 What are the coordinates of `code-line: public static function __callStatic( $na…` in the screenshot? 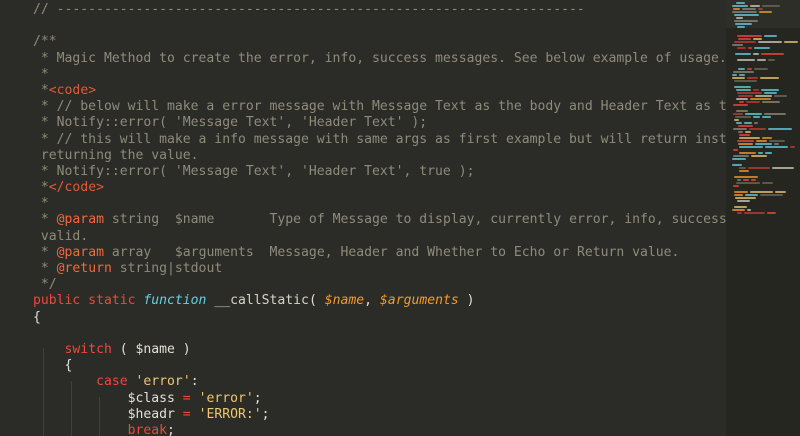 It's located at (363, 301).